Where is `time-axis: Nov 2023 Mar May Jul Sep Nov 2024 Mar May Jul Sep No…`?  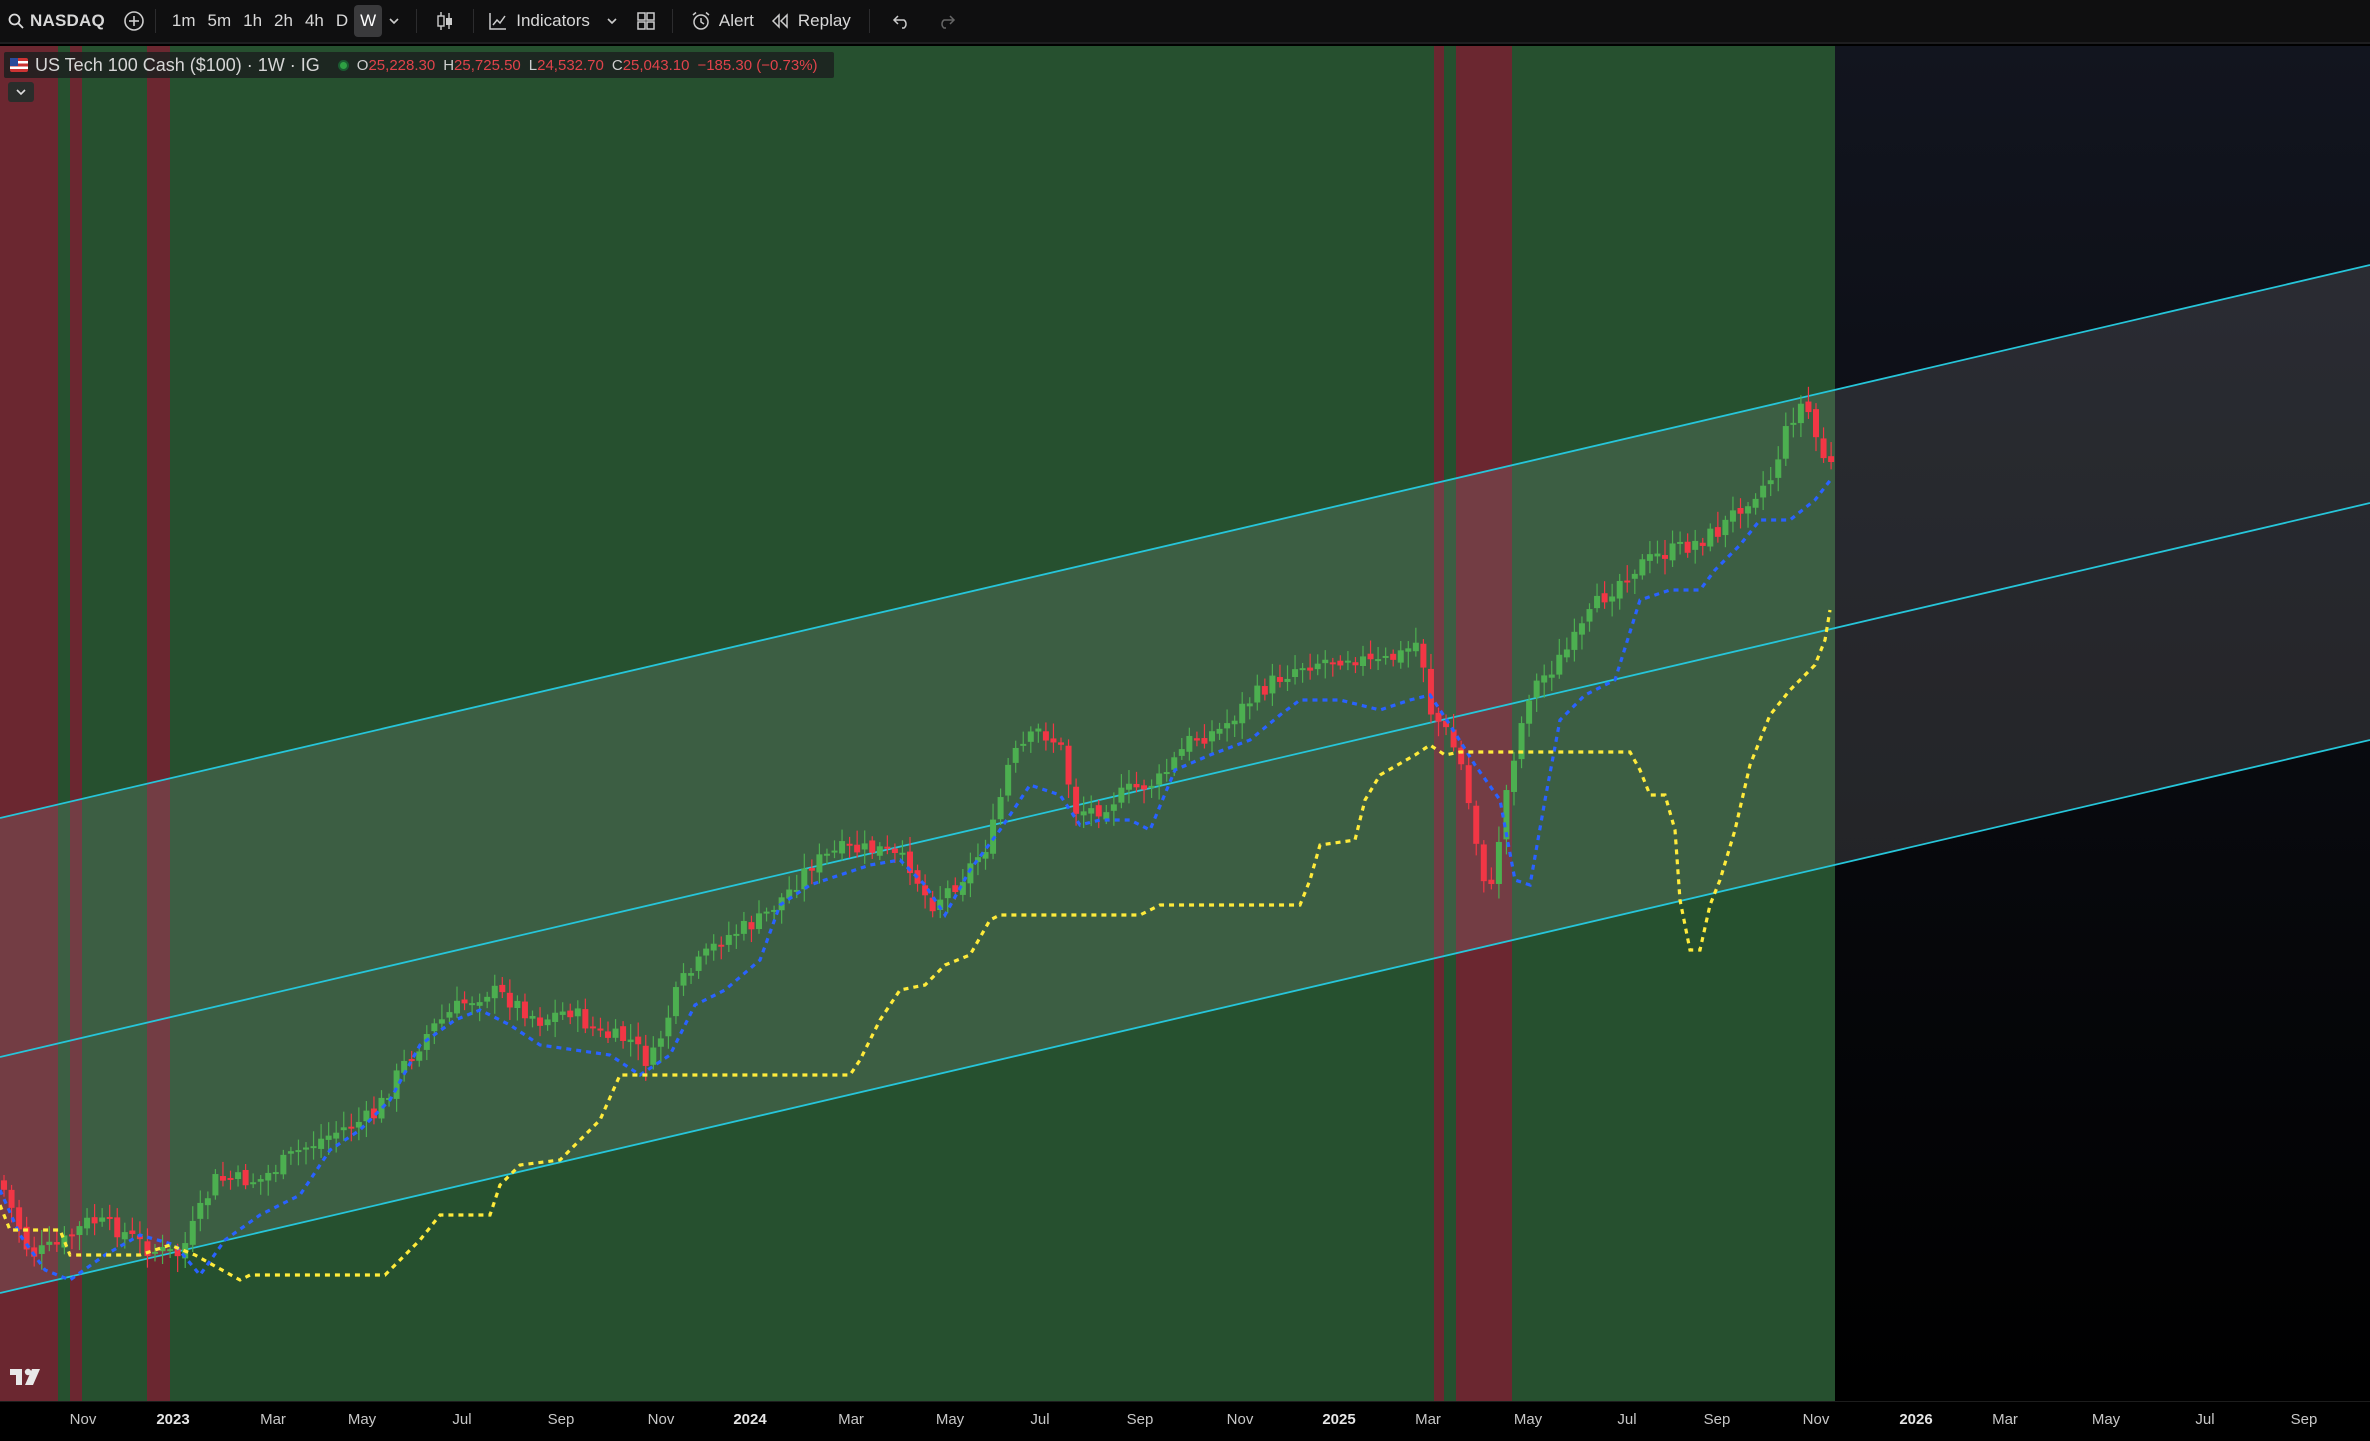 time-axis: Nov 2023 Mar May Jul Sep Nov 2024 Mar May Jul Sep No… is located at coordinates (1185, 1421).